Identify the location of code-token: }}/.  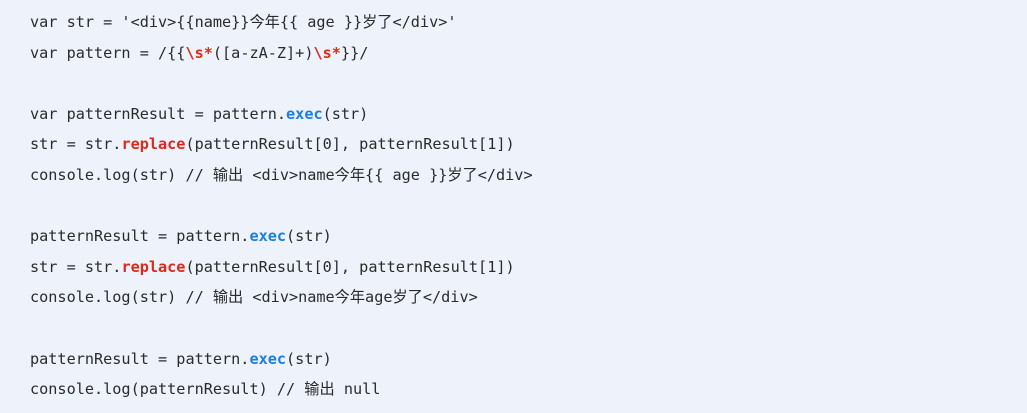
(354, 52).